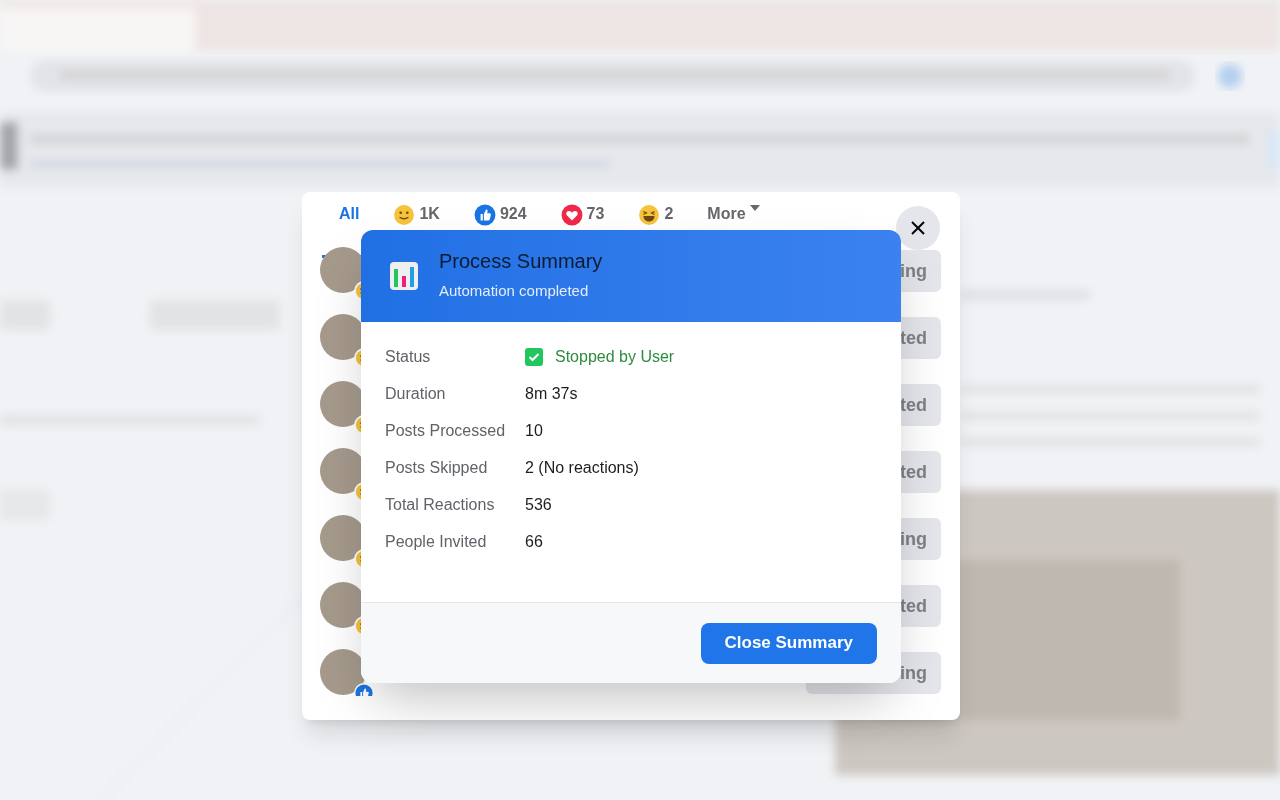 Image resolution: width=1280 pixels, height=800 pixels. What do you see at coordinates (582, 468) in the screenshot?
I see `field-value: 2 (No reactions)` at bounding box center [582, 468].